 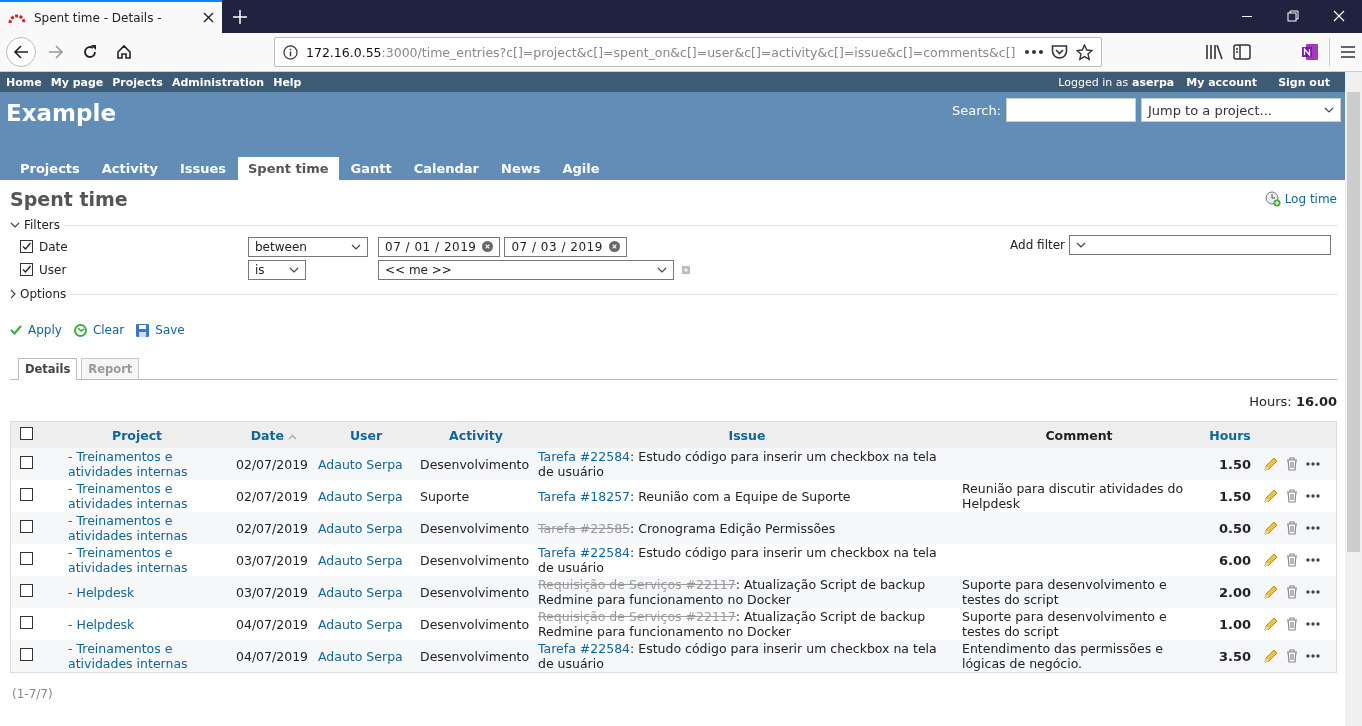 What do you see at coordinates (272, 528) in the screenshot?
I see `date-cell: 02/07/2019` at bounding box center [272, 528].